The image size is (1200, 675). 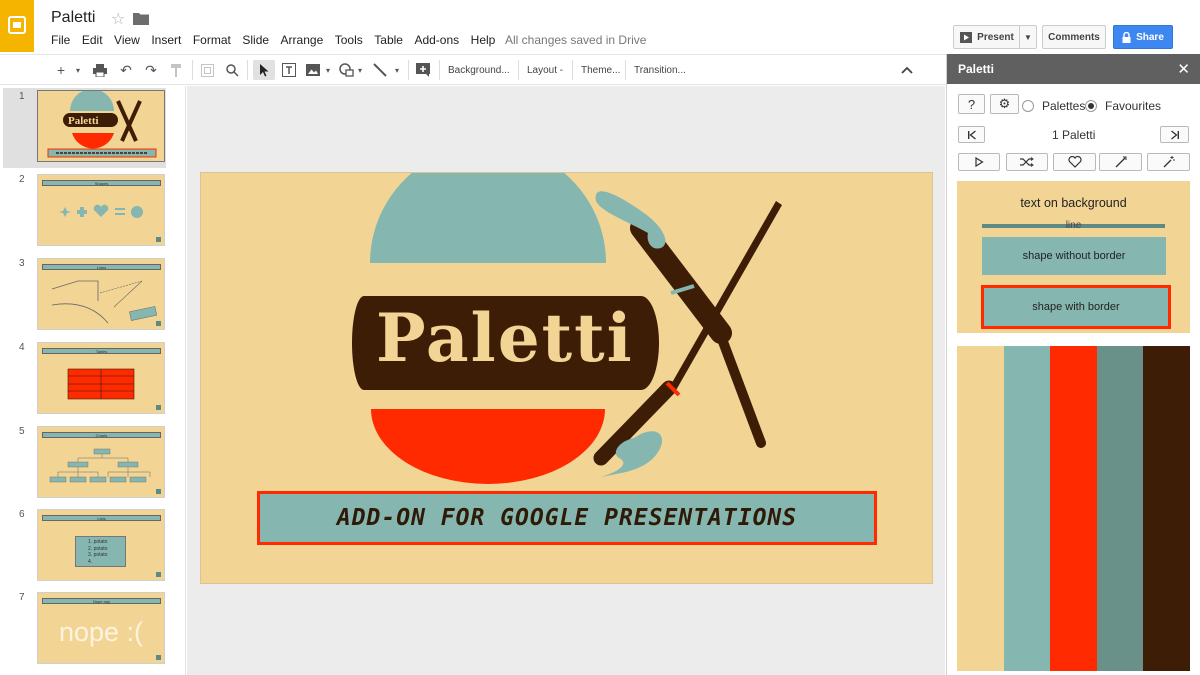 I want to click on slides-logo, so click(x=17, y=26).